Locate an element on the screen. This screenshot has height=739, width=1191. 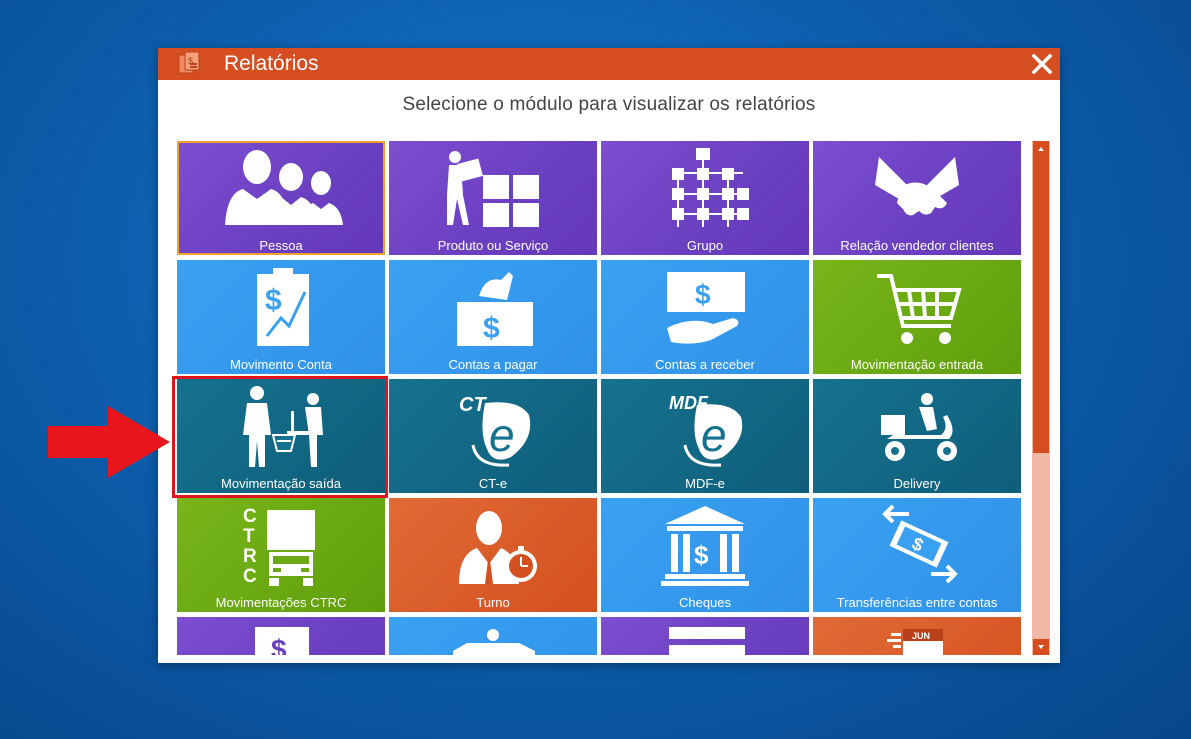
tile-movimentacao-entrada: Movimentação entrada is located at coordinates (917, 317).